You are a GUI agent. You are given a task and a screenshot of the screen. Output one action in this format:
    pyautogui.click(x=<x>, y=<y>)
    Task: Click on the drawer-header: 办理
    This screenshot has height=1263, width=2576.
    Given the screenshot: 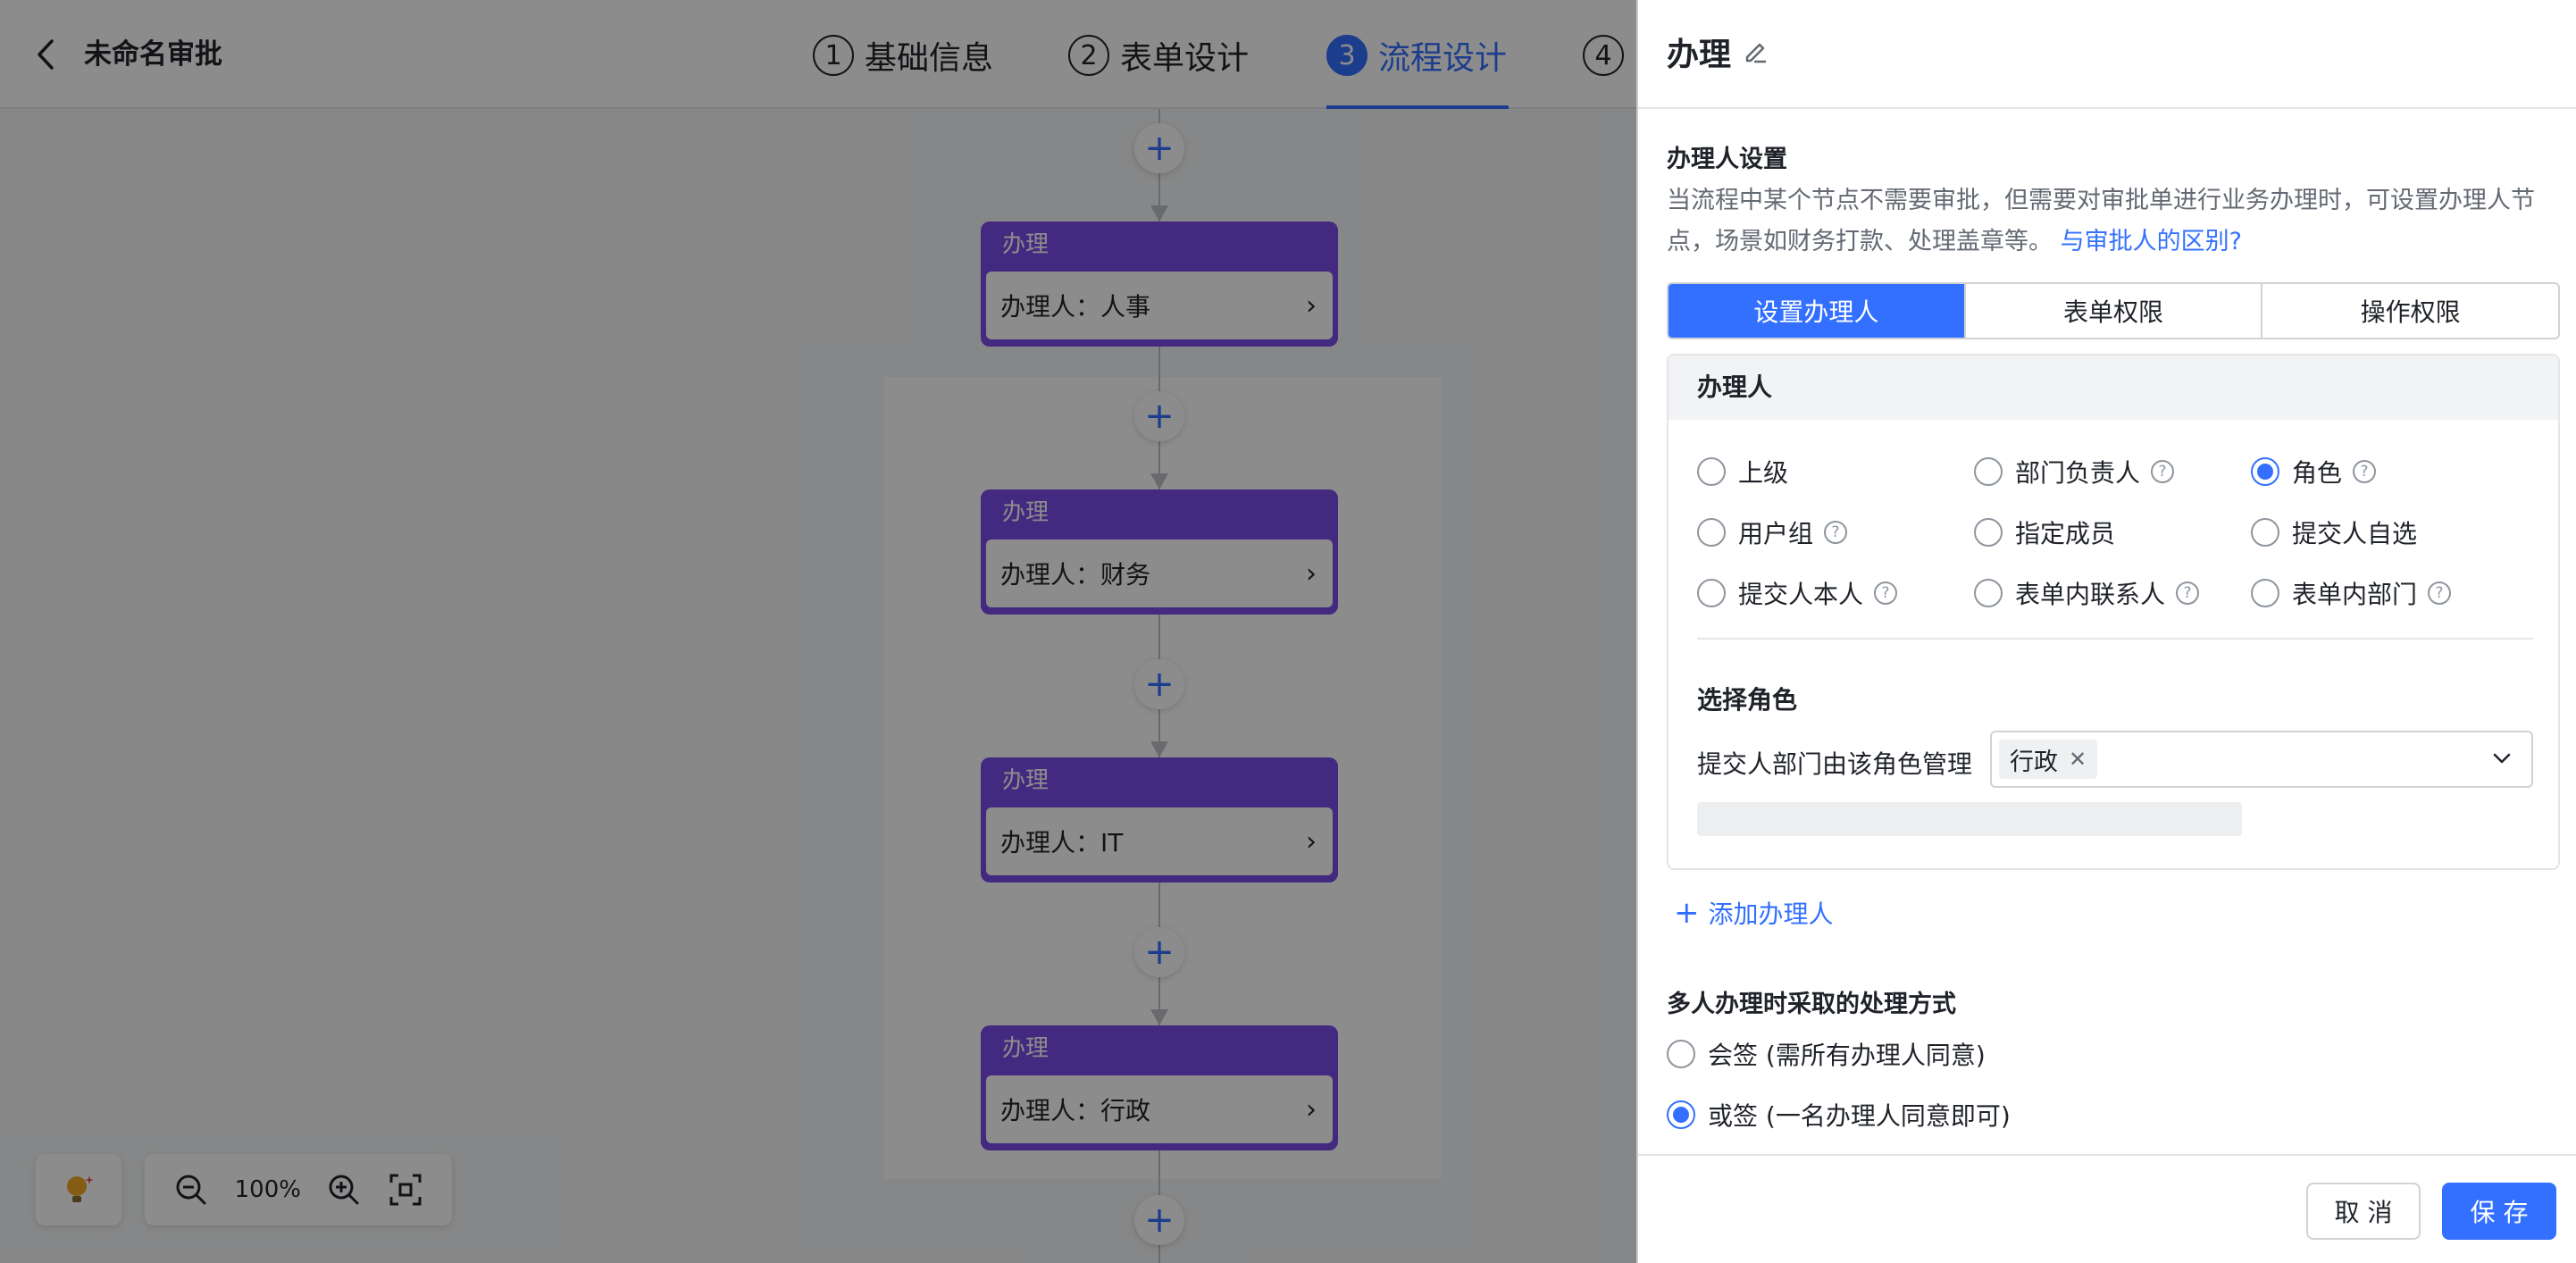 What is the action you would take?
    pyautogui.click(x=2107, y=55)
    